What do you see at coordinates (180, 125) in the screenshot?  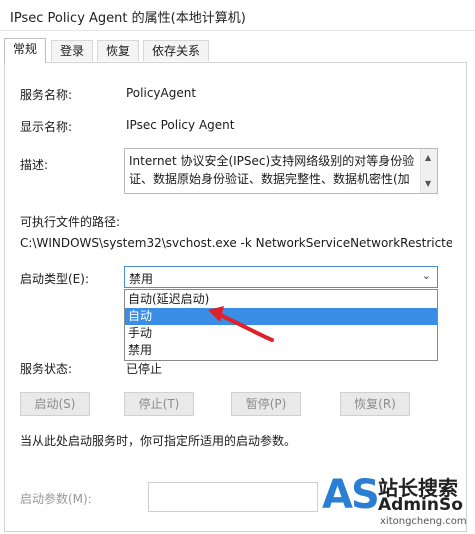 I see `display-name-value: IPsec Policy Agent` at bounding box center [180, 125].